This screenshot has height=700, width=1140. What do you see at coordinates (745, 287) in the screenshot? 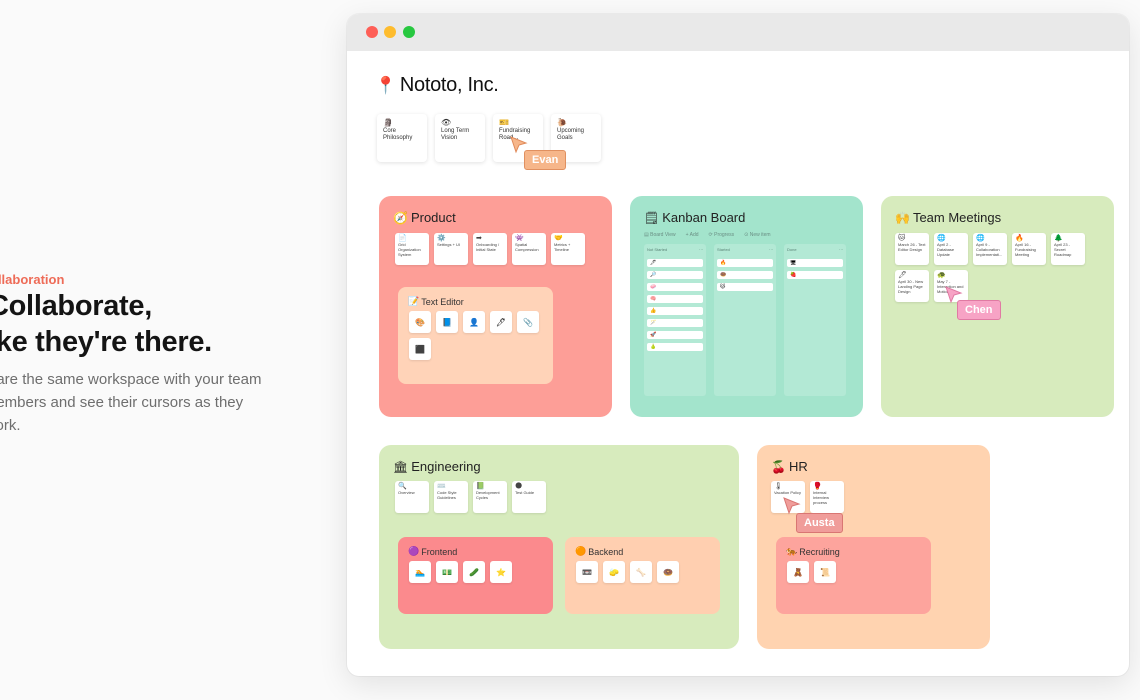
I see `kanban-item: 🐱` at bounding box center [745, 287].